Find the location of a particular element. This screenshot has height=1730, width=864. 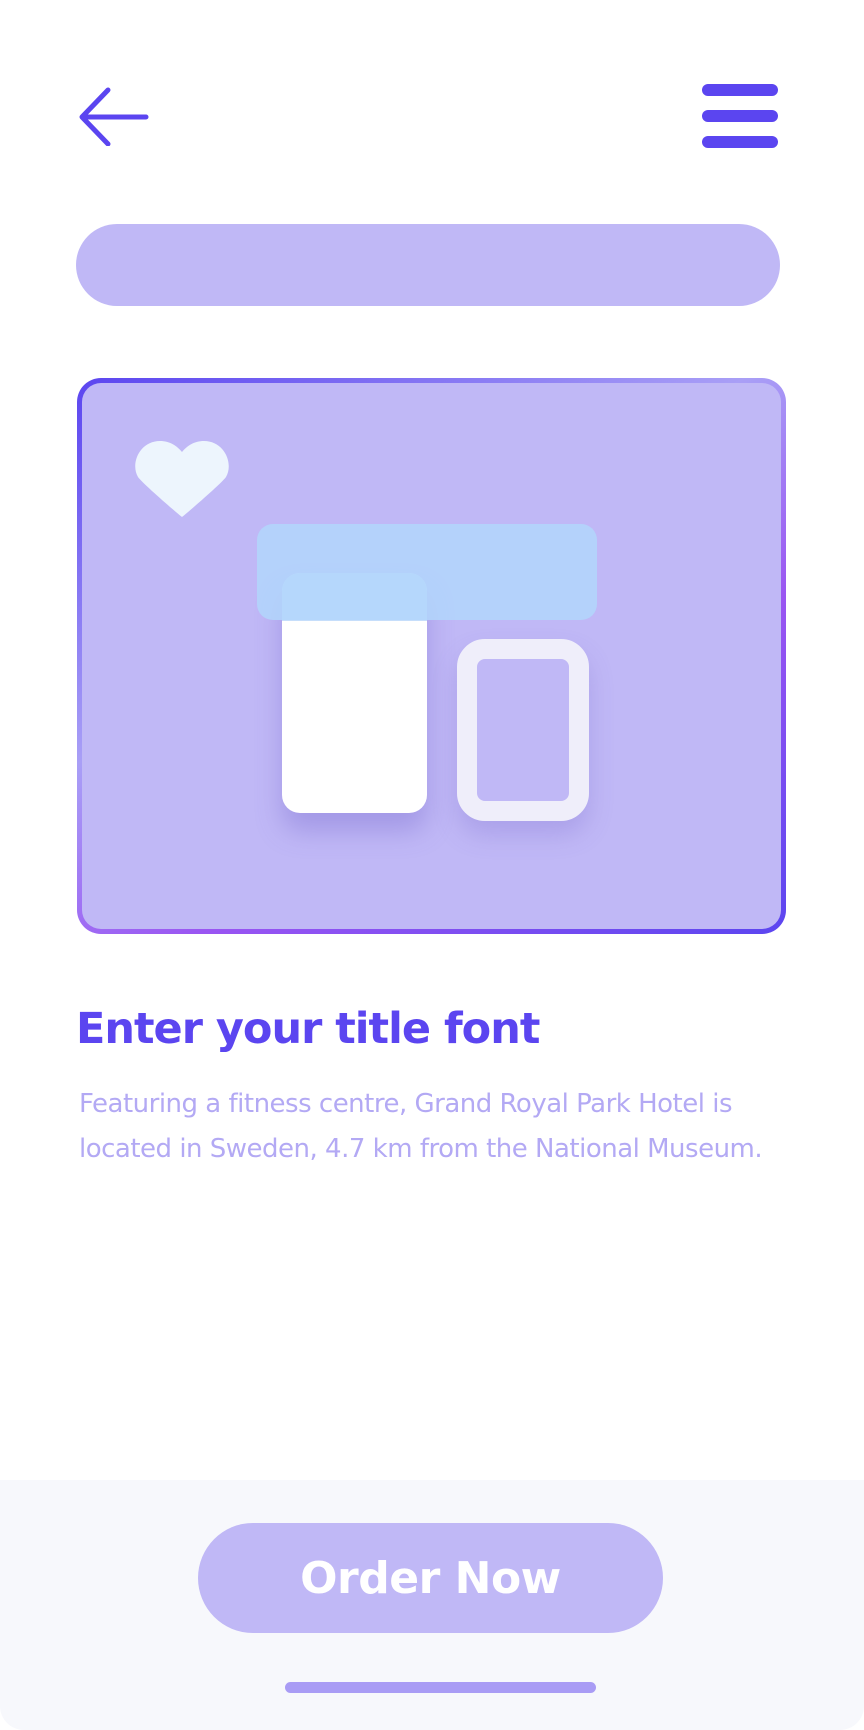

arrow-left-icon is located at coordinates (114, 117).